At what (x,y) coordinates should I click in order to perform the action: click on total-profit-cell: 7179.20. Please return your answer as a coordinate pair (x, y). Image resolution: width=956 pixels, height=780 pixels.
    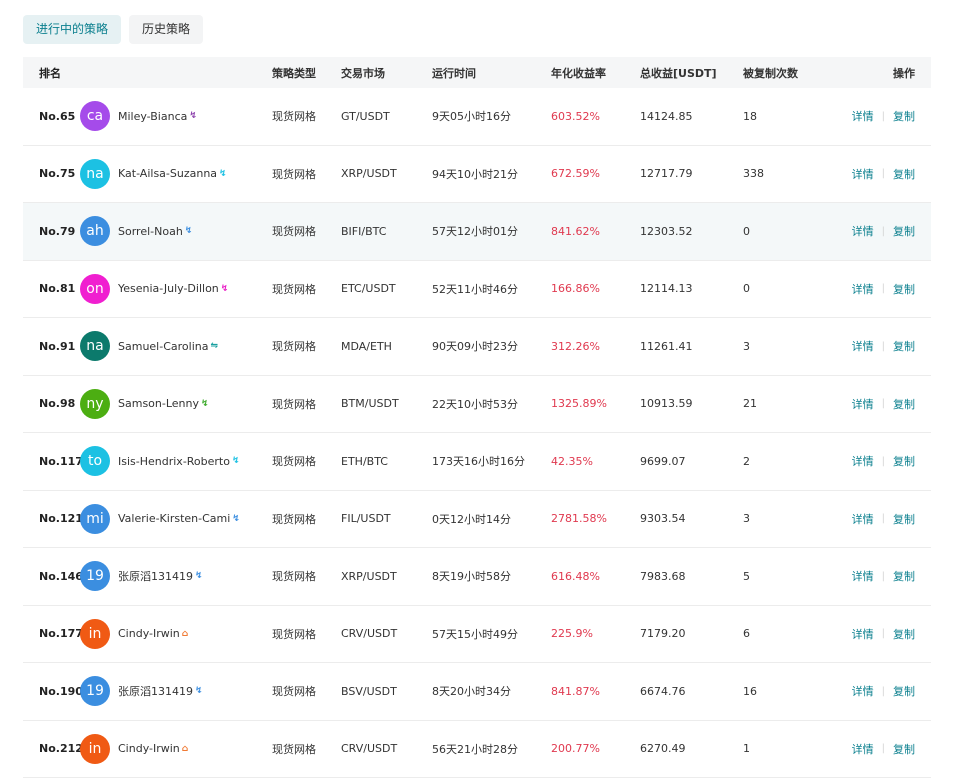
    Looking at the image, I should click on (663, 634).